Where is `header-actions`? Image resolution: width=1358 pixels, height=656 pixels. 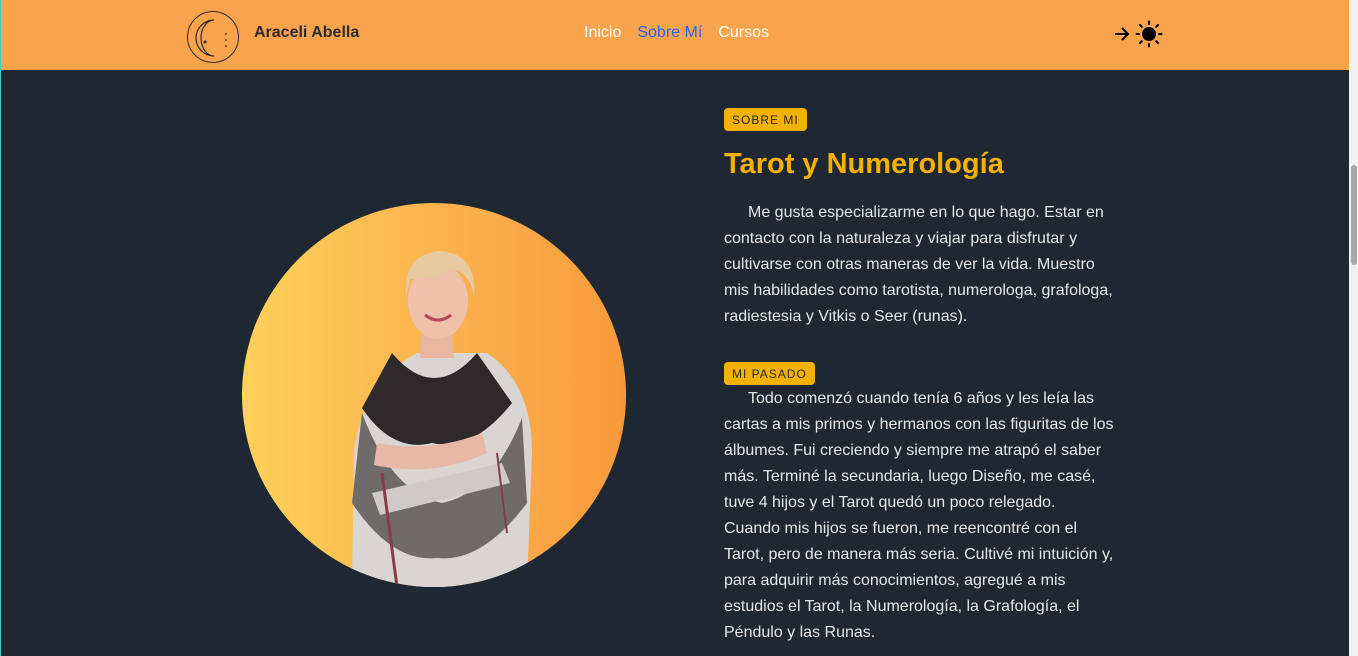
header-actions is located at coordinates (1138, 36).